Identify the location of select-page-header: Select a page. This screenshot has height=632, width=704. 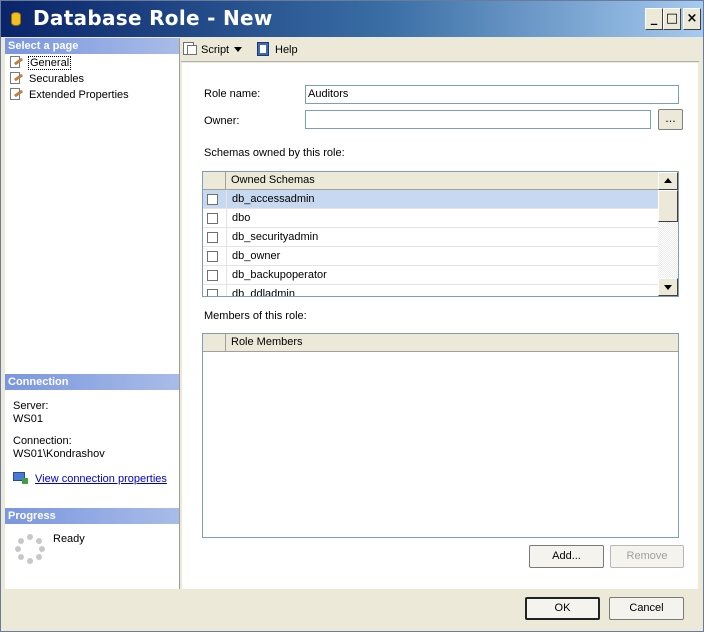
(92, 46).